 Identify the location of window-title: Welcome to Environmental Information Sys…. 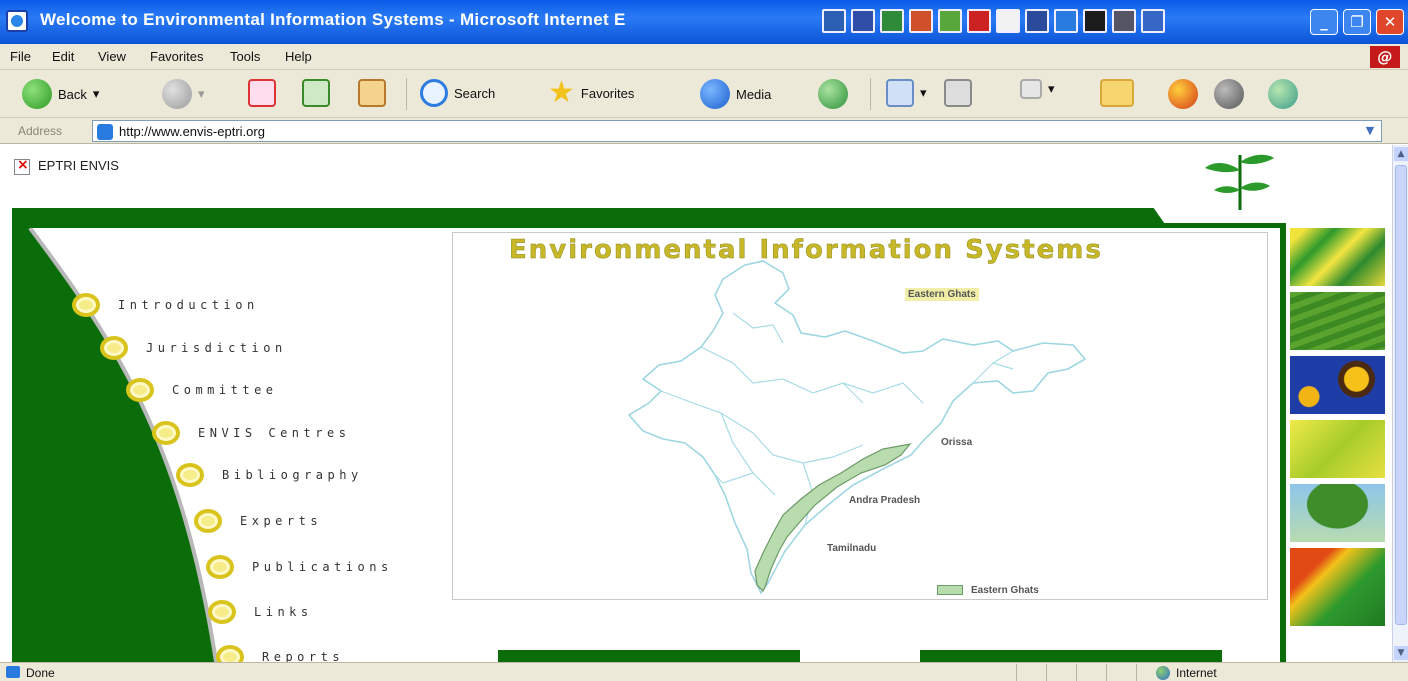
(333, 19).